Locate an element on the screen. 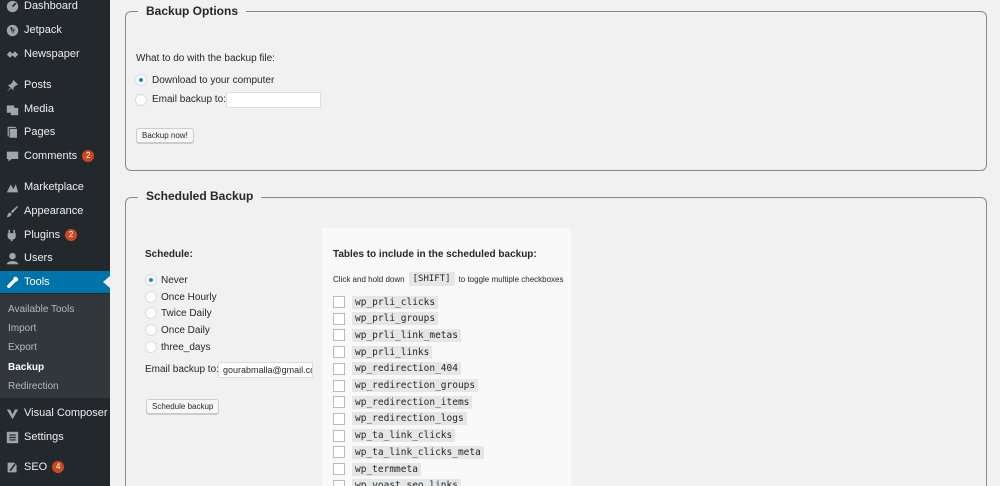 Image resolution: width=1000 pixels, height=486 pixels. hint-suffix: to toggle multiple checkboxes is located at coordinates (511, 279).